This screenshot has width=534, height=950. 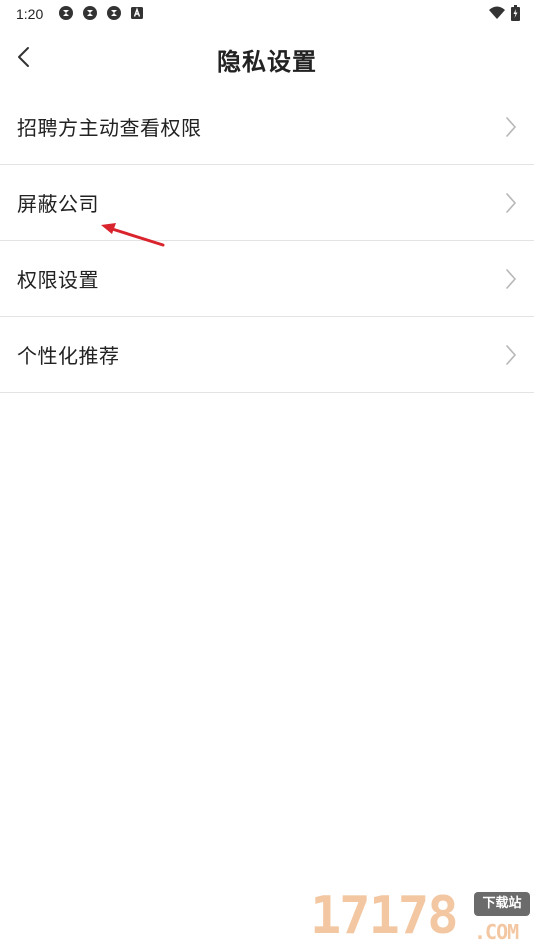 What do you see at coordinates (133, 235) in the screenshot?
I see `annotation-arrow-icon` at bounding box center [133, 235].